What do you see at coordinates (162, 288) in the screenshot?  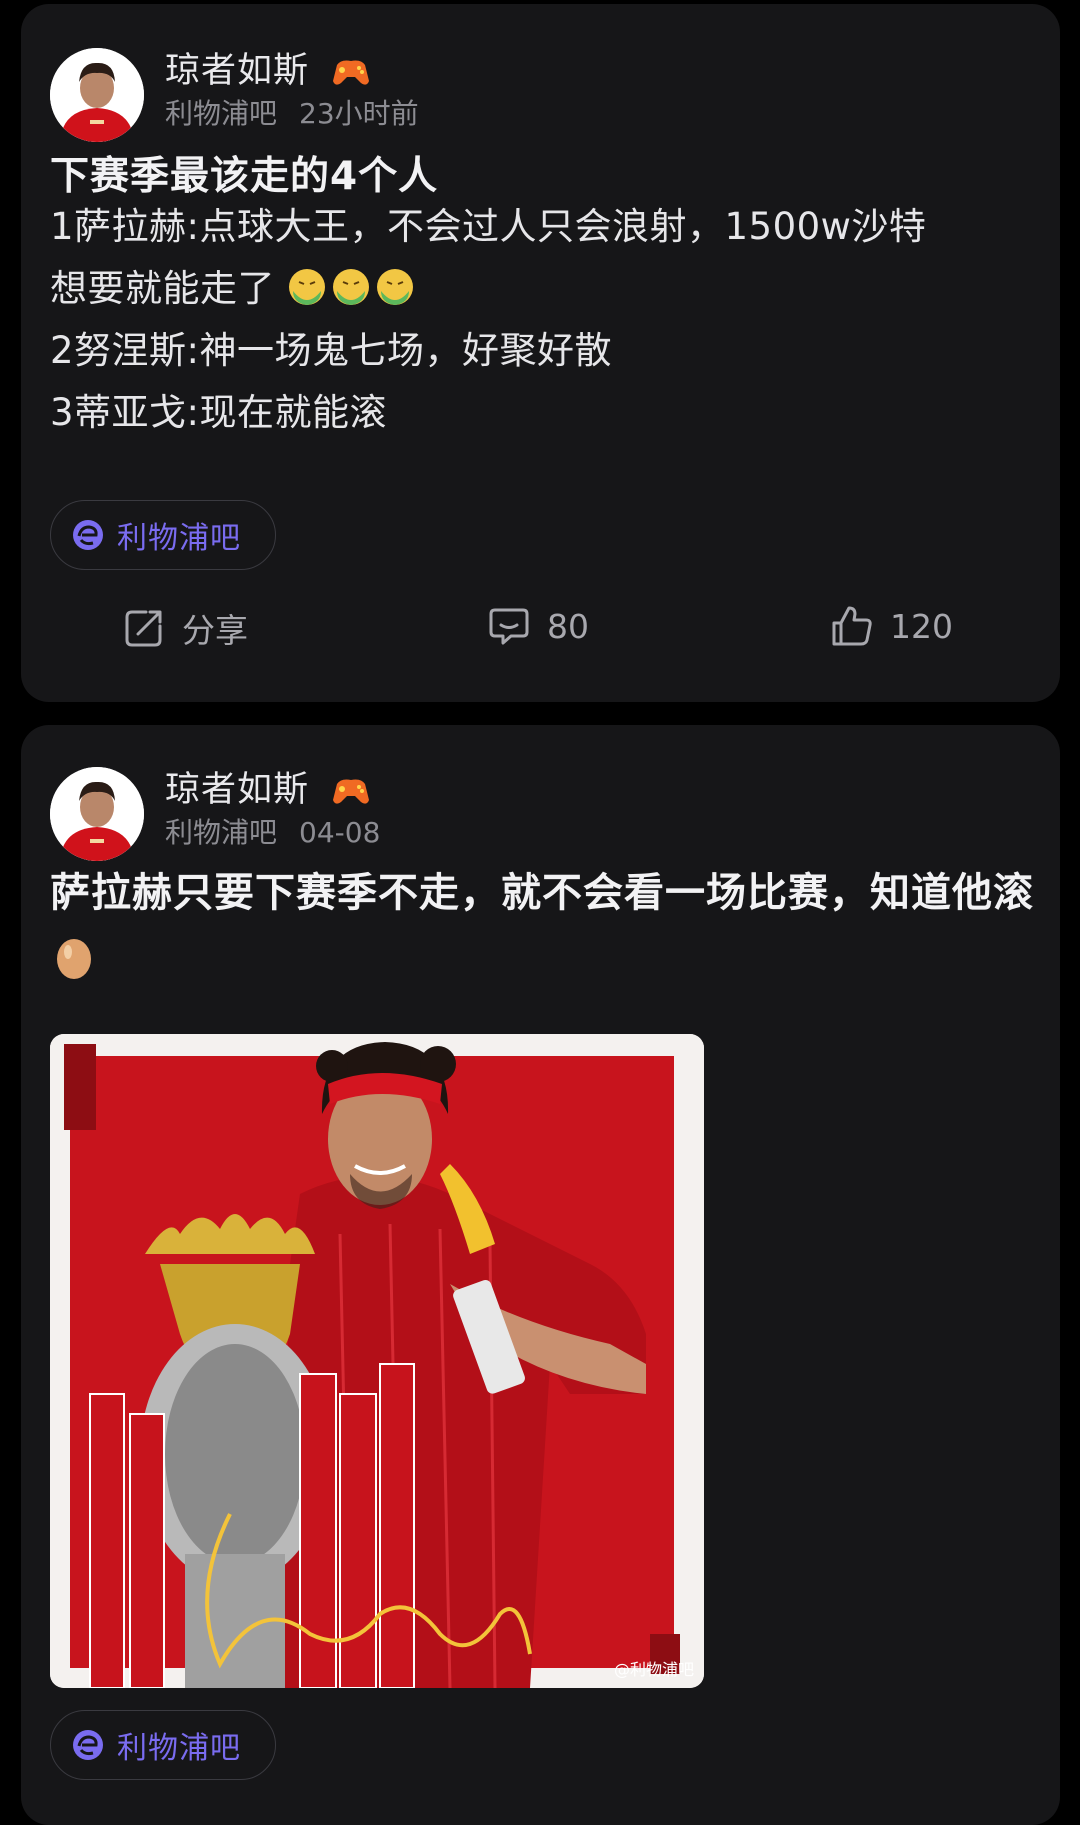 I see `body-line-text: 想要就能走了` at bounding box center [162, 288].